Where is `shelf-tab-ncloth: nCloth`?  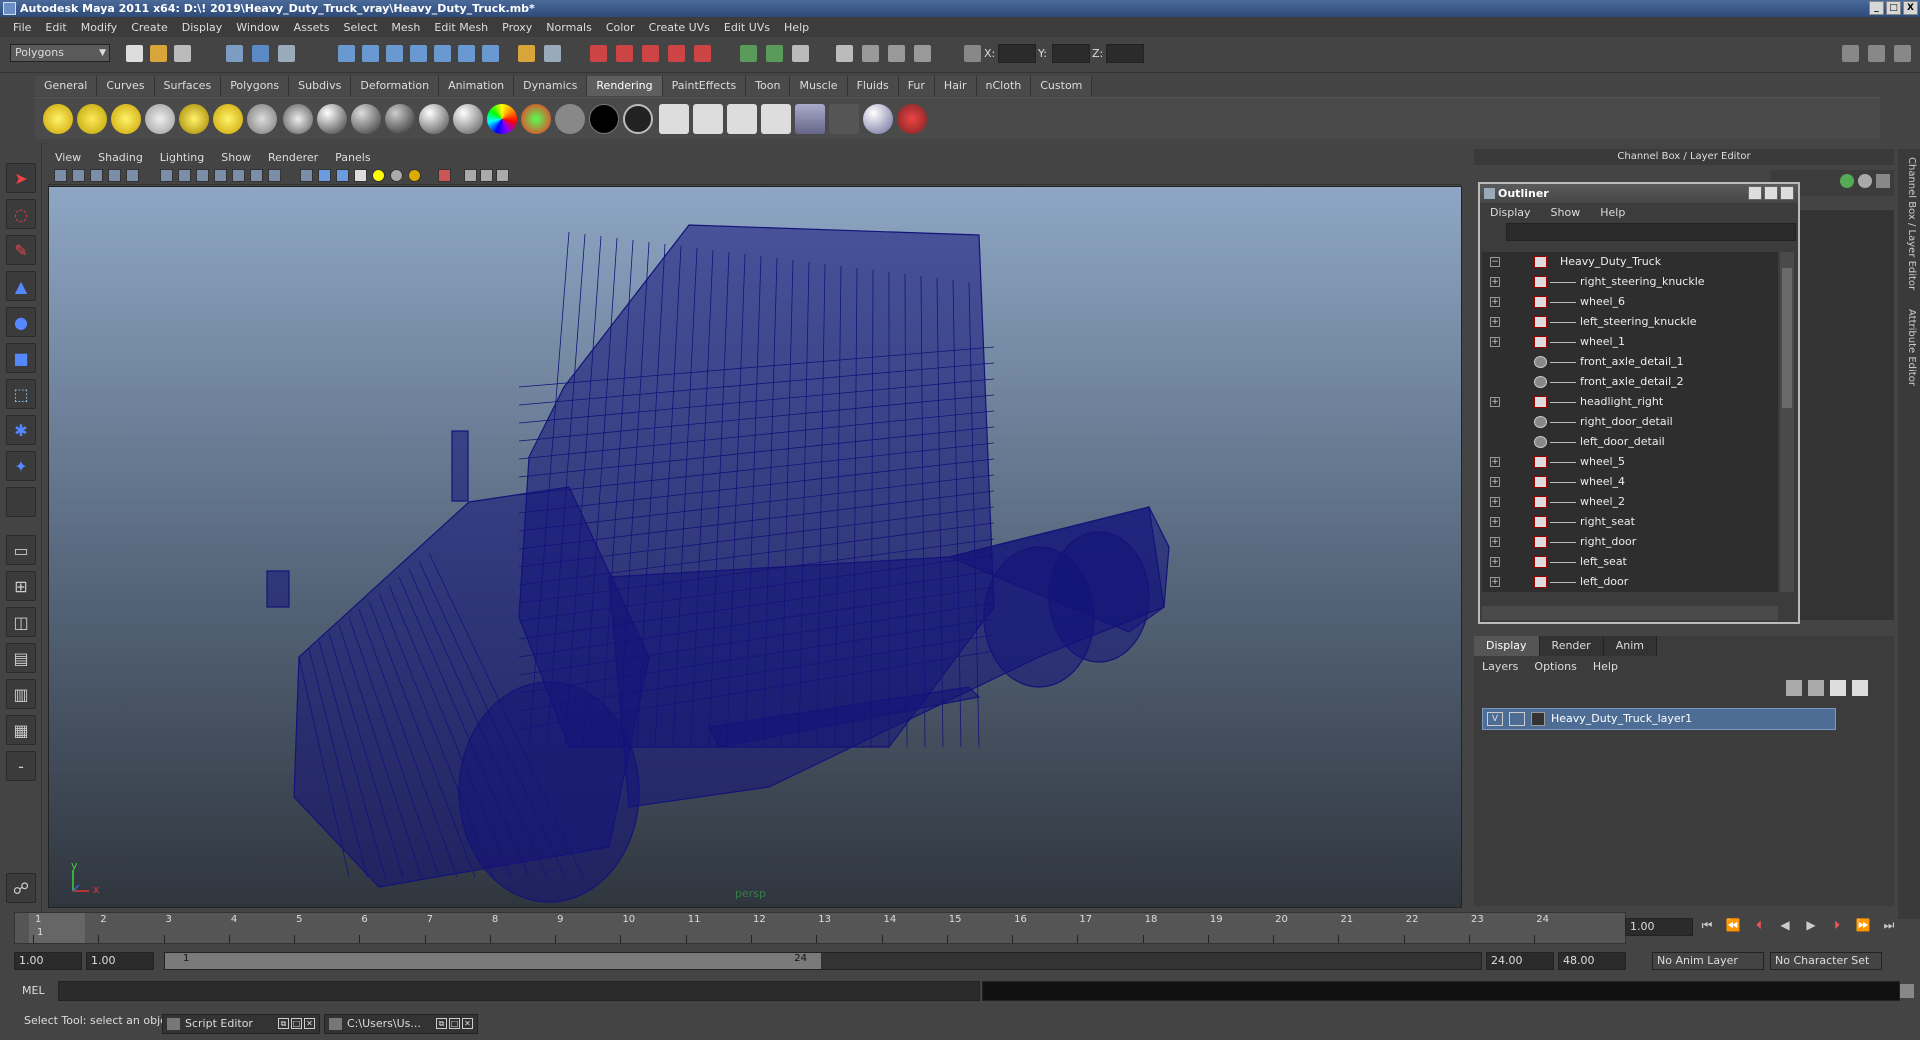
shelf-tab-ncloth: nCloth is located at coordinates (1004, 86).